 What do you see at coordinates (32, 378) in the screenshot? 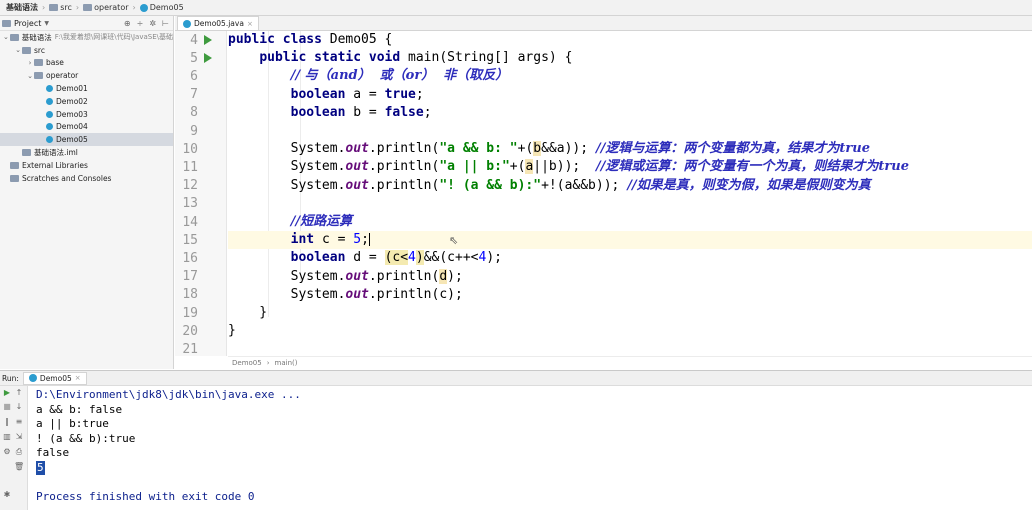
I see `java-class-icon` at bounding box center [32, 378].